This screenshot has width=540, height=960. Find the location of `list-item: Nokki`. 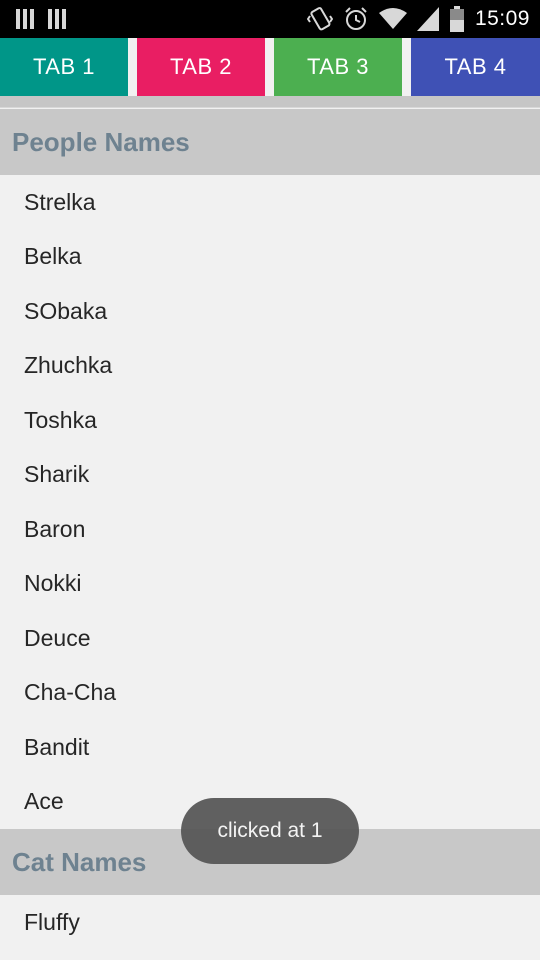

list-item: Nokki is located at coordinates (270, 584).